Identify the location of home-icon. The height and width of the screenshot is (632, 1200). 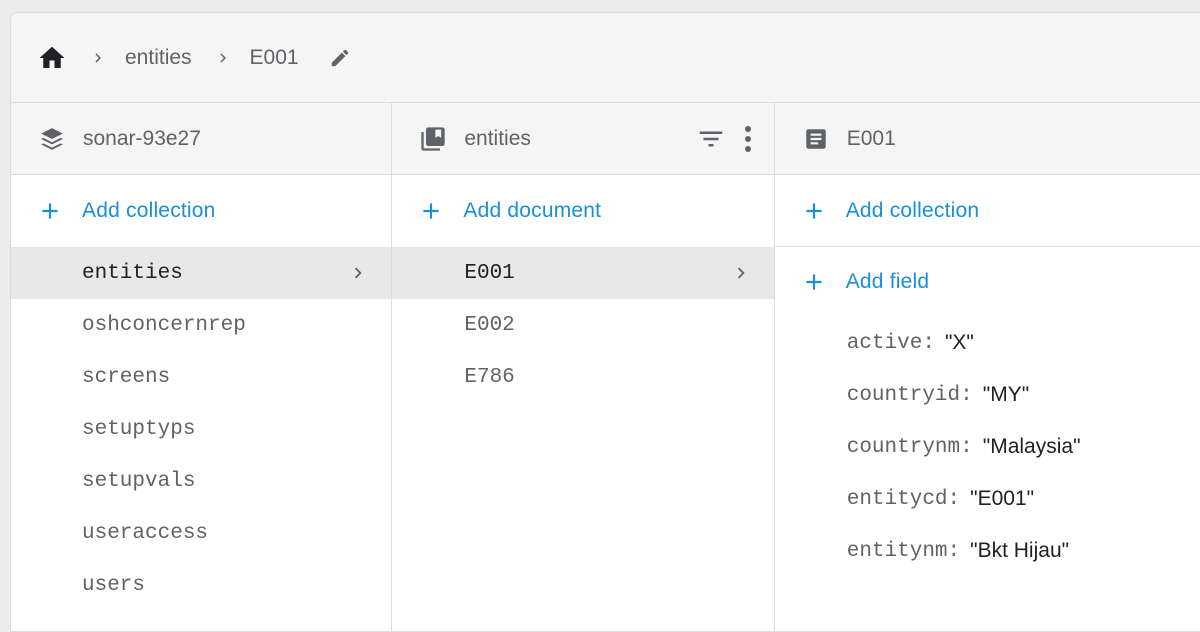
(52, 58).